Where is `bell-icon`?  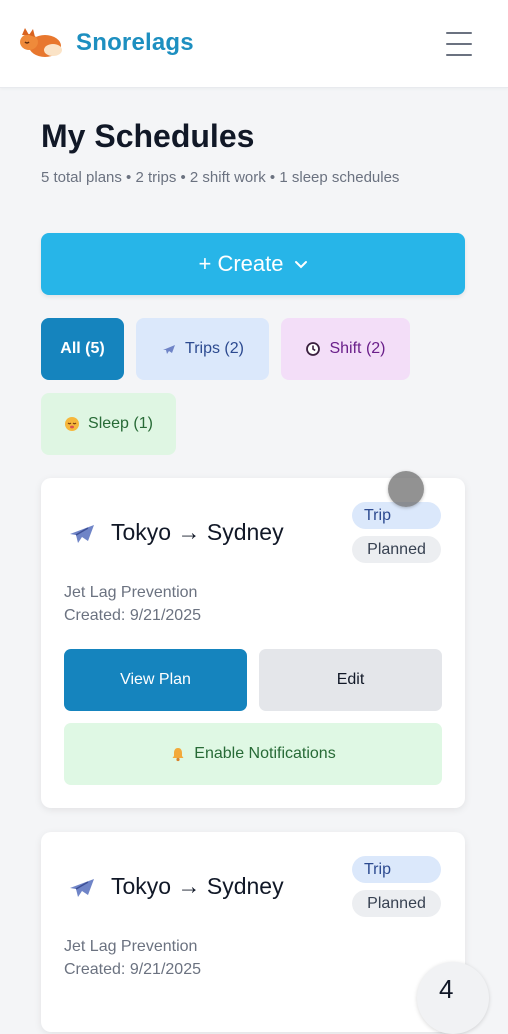 bell-icon is located at coordinates (178, 755).